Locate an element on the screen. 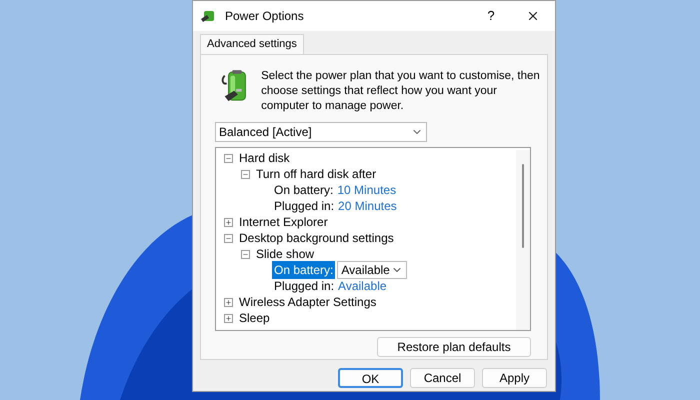 This screenshot has height=400, width=700. window-title: Power Options is located at coordinates (264, 16).